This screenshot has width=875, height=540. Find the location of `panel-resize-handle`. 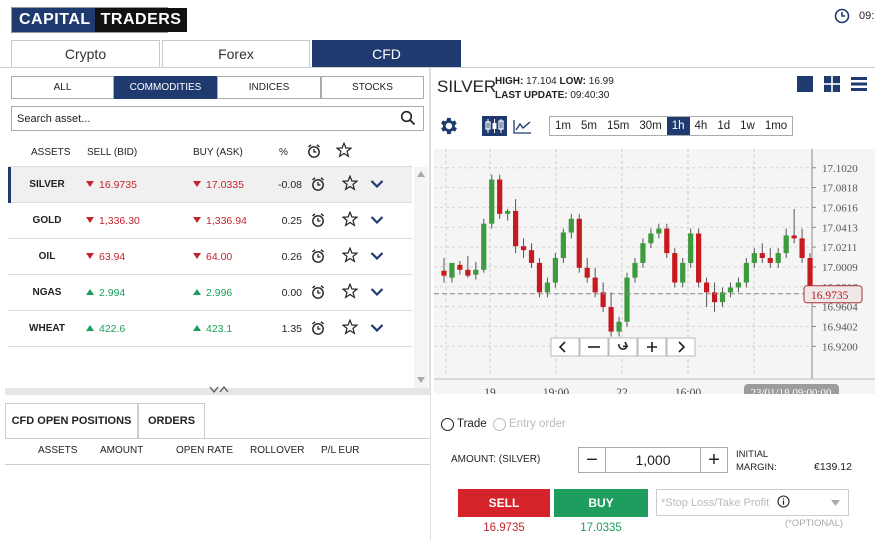

panel-resize-handle is located at coordinates (217, 390).